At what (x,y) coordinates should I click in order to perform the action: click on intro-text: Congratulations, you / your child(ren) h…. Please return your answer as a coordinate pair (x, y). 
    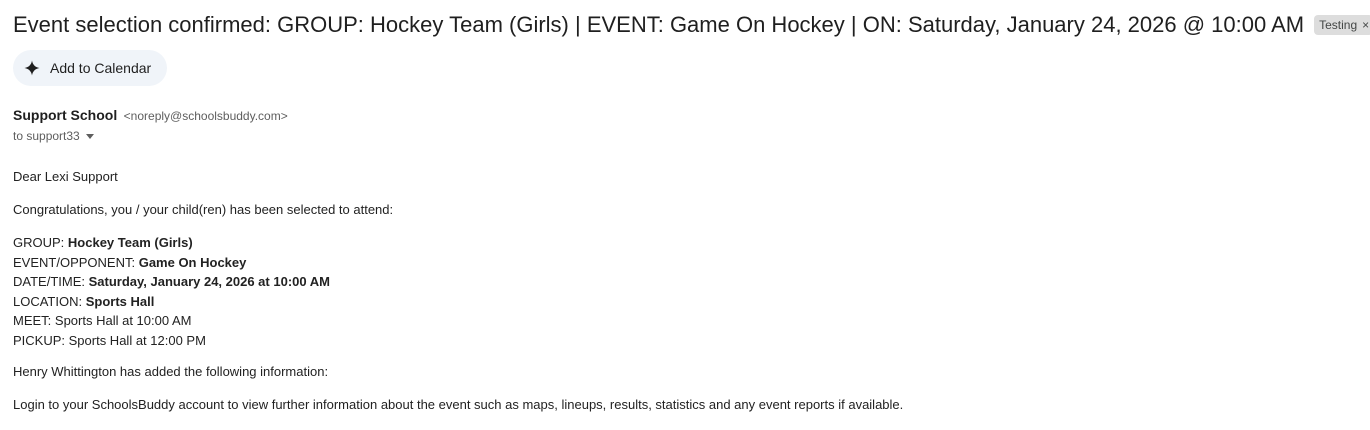
    Looking at the image, I should click on (203, 209).